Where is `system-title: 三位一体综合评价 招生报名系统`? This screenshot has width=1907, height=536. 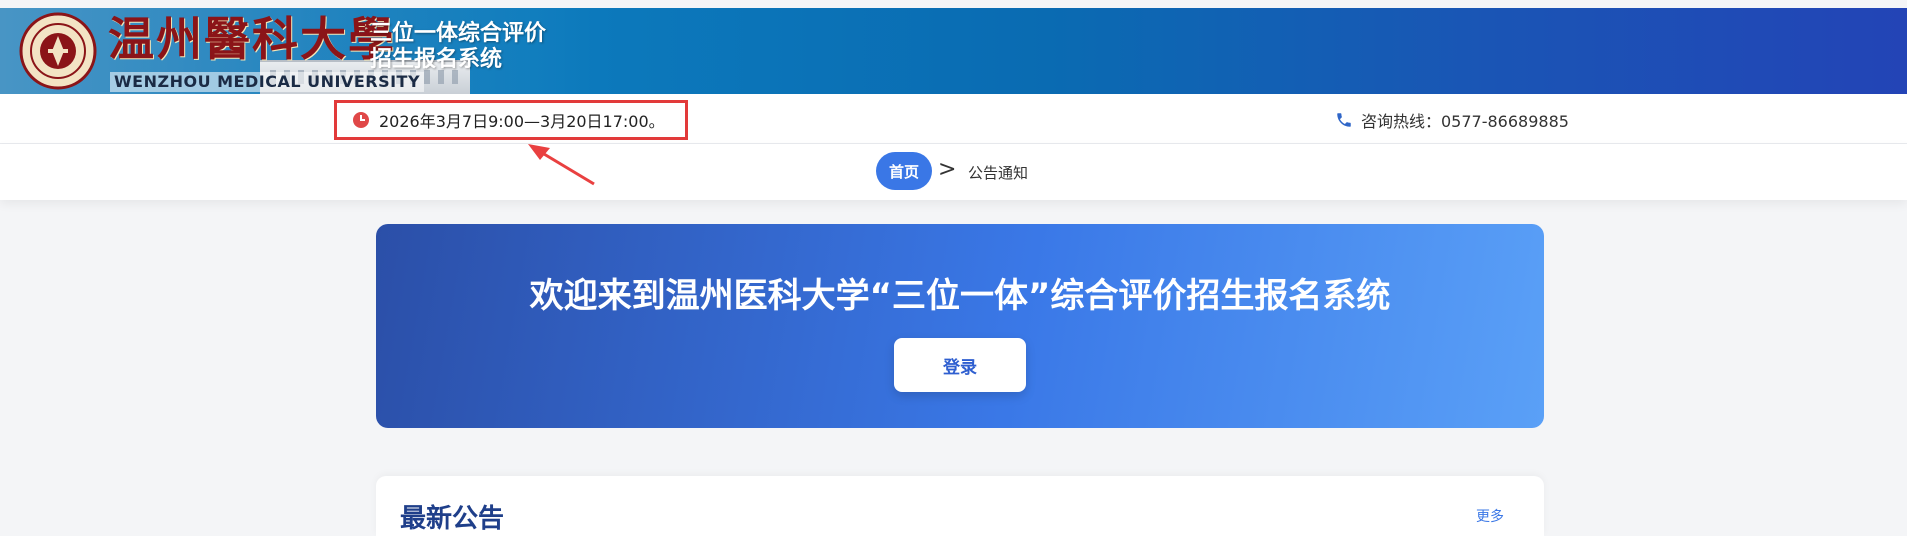 system-title: 三位一体综合评价 招生报名系统 is located at coordinates (458, 46).